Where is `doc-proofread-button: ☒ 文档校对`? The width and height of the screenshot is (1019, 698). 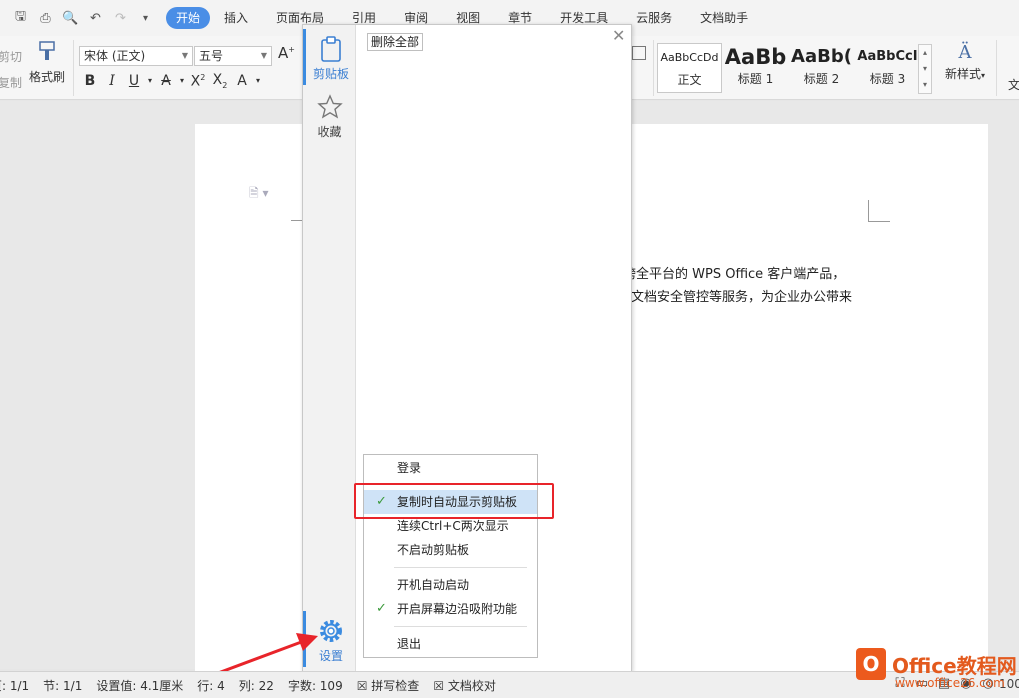 doc-proofread-button: ☒ 文档校对 is located at coordinates (464, 685).